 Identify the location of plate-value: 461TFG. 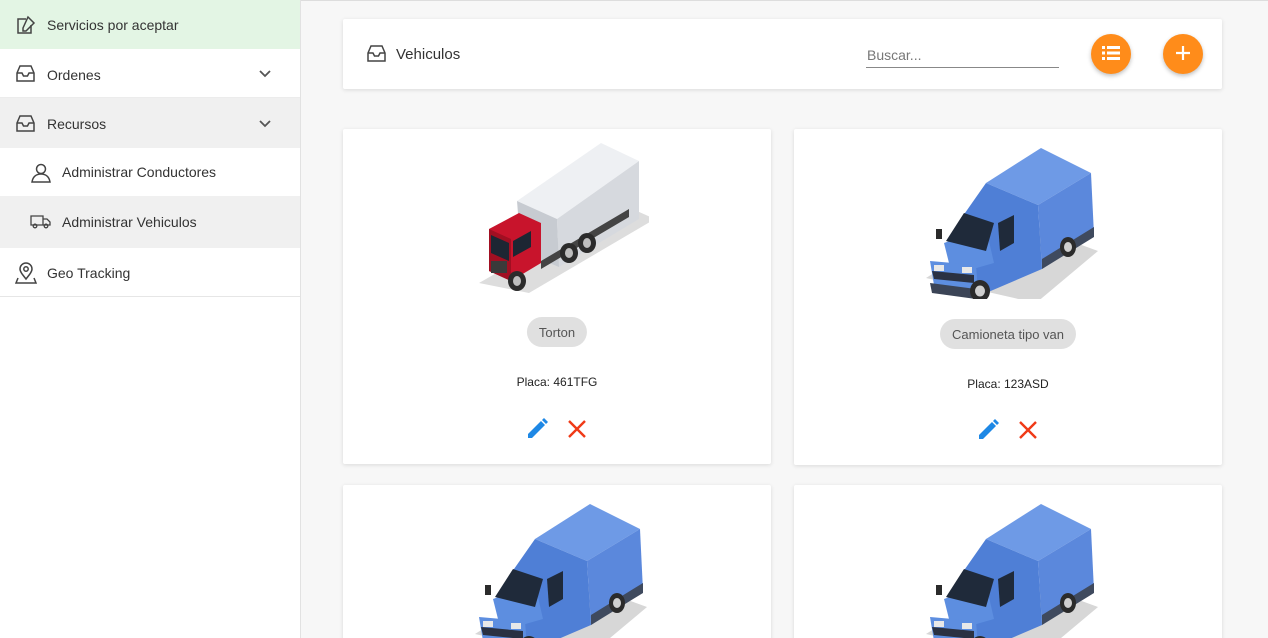
(575, 382).